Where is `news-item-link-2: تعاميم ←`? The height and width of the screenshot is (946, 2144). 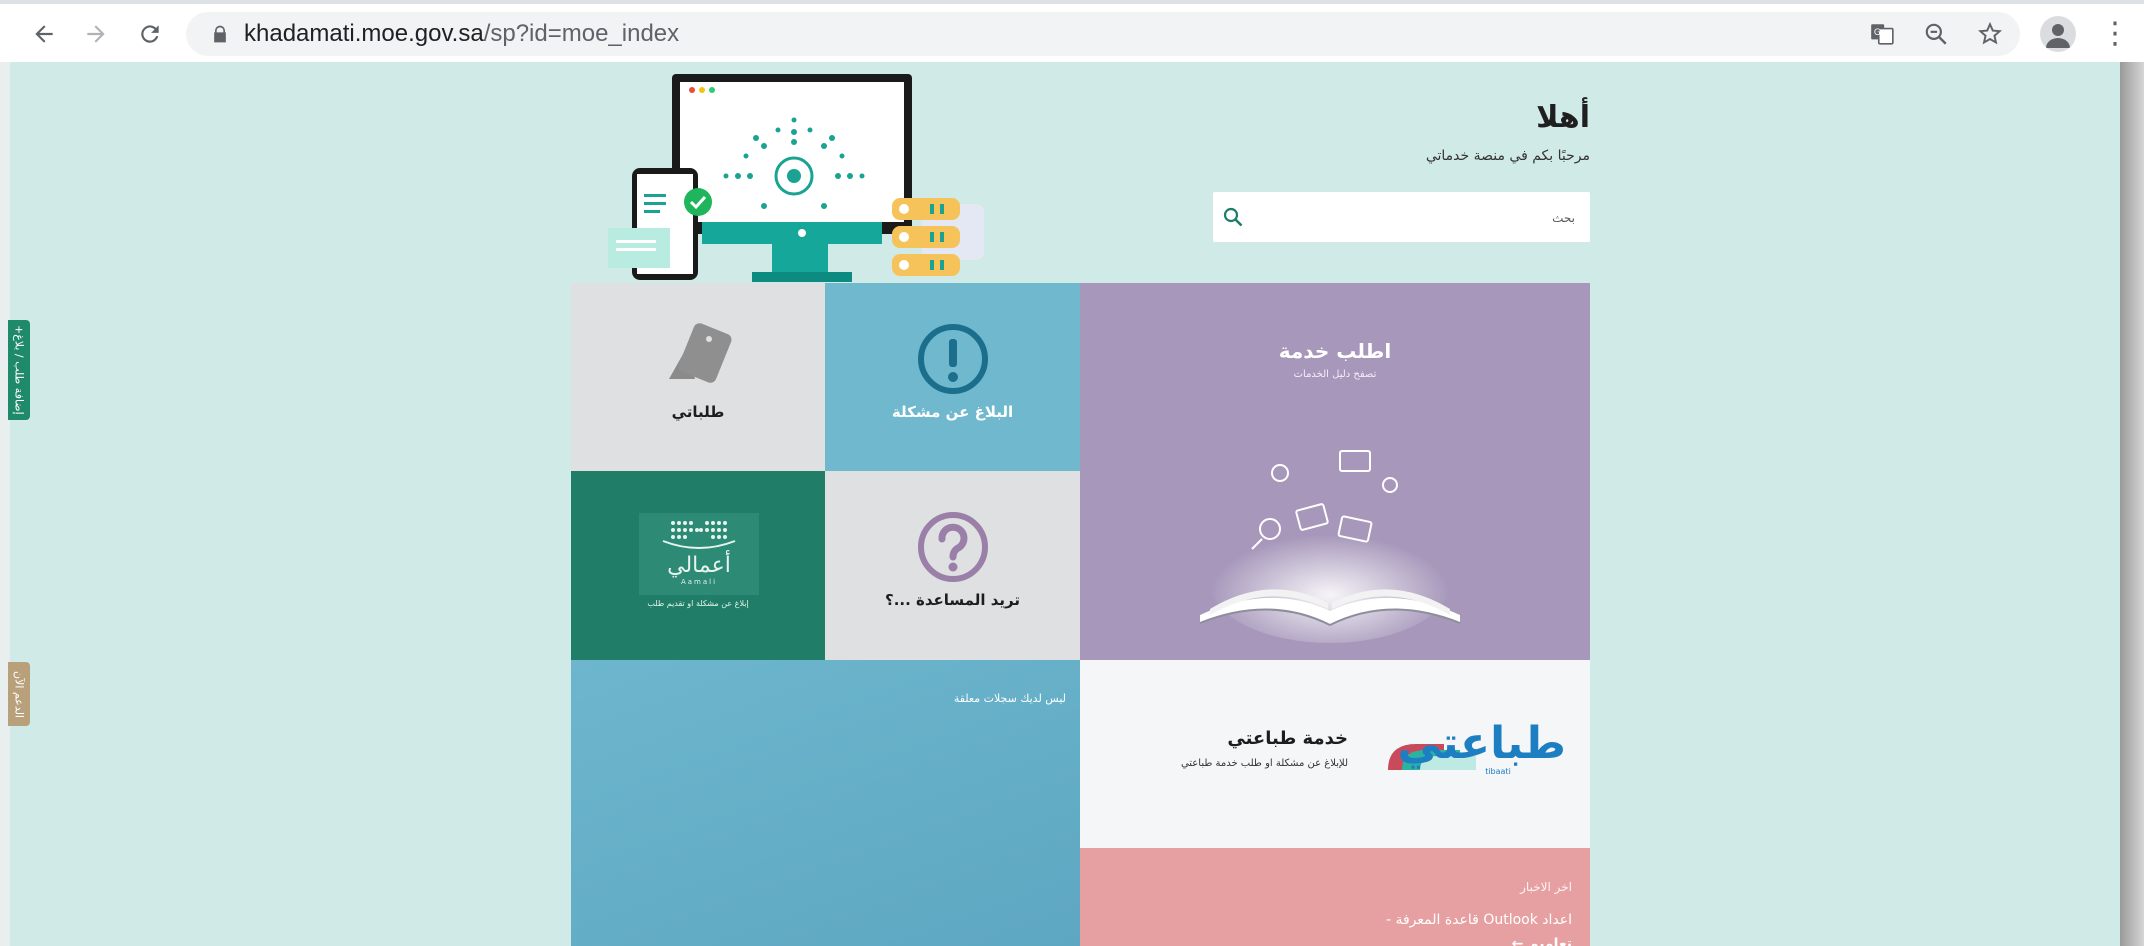 news-item-link-2: تعاميم ← is located at coordinates (1542, 941).